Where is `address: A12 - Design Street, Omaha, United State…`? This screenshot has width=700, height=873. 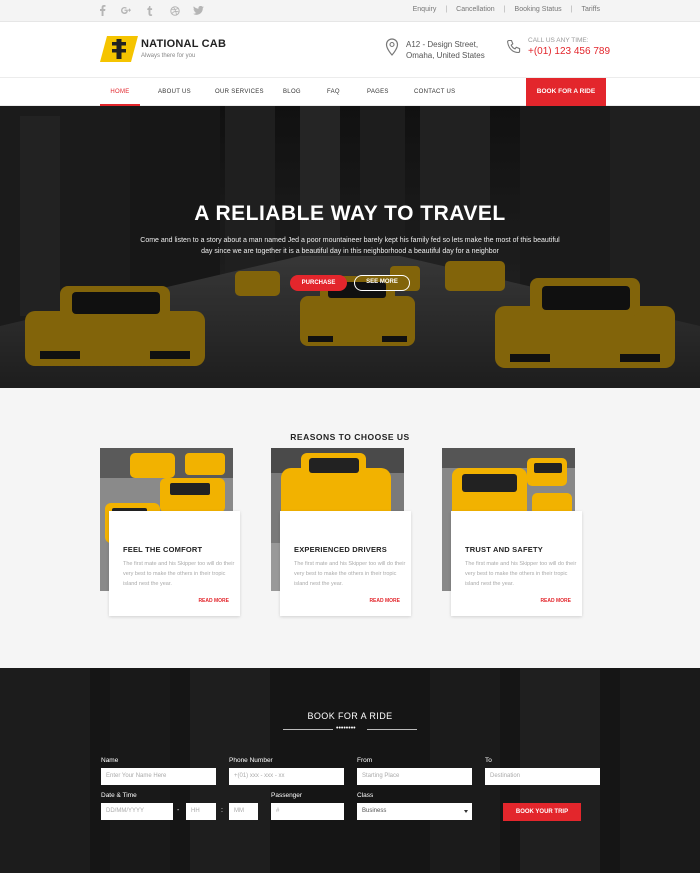 address: A12 - Design Street, Omaha, United State… is located at coordinates (445, 50).